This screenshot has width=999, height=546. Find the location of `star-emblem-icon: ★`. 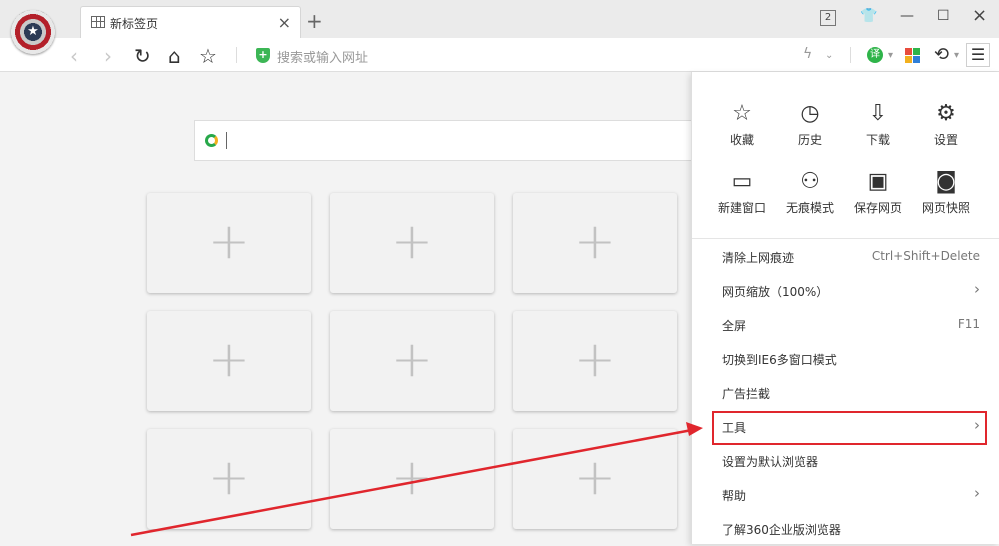

star-emblem-icon: ★ is located at coordinates (33, 31).